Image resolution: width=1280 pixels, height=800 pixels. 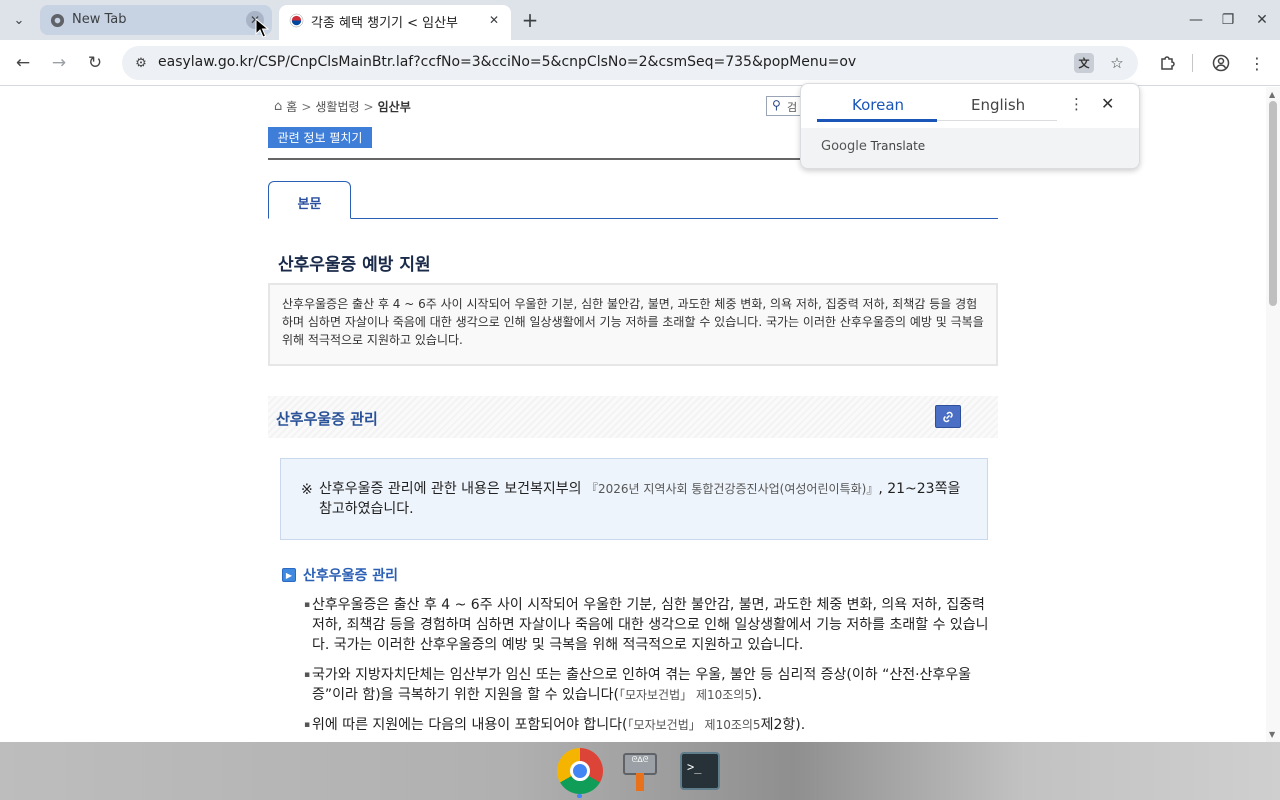 I want to click on reload-icon: ↻, so click(x=95, y=63).